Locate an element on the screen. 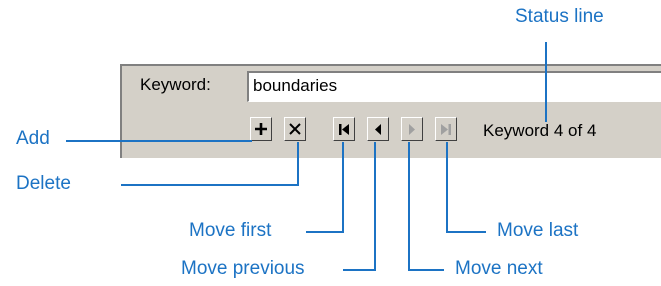 The width and height of the screenshot is (661, 286). move-first-callout: Move first is located at coordinates (230, 230).